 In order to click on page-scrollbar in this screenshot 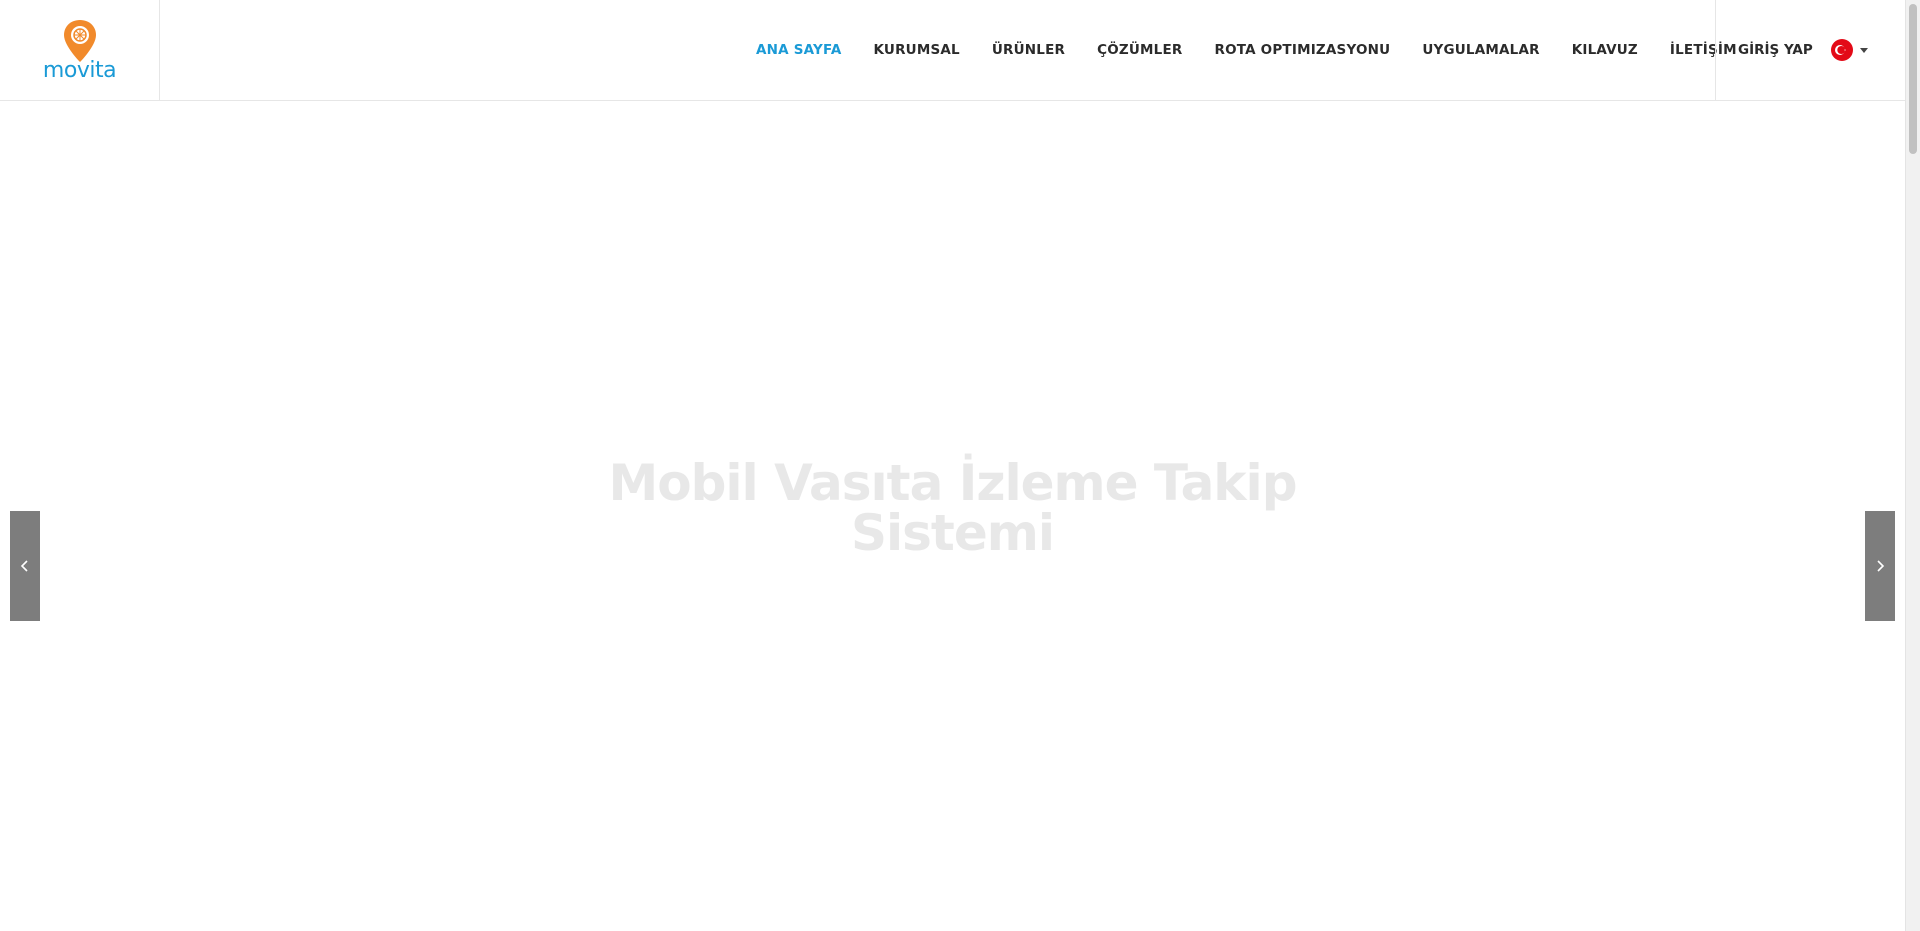, I will do `click(1912, 465)`.